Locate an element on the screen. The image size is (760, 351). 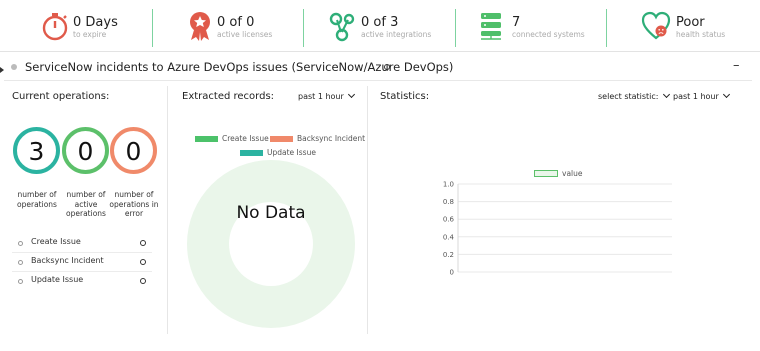
operation-label: Create Issue is located at coordinates (56, 241).